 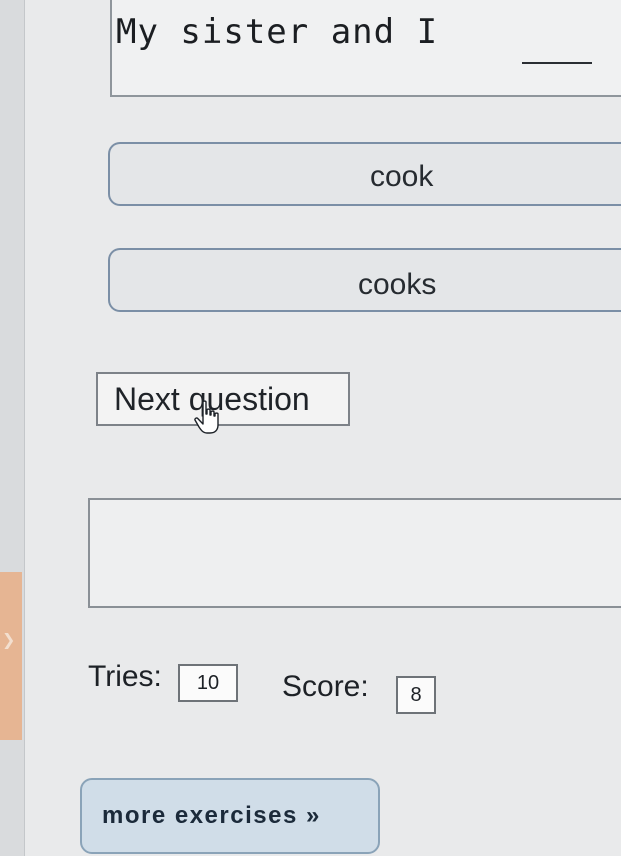 What do you see at coordinates (11, 656) in the screenshot?
I see `side-tab` at bounding box center [11, 656].